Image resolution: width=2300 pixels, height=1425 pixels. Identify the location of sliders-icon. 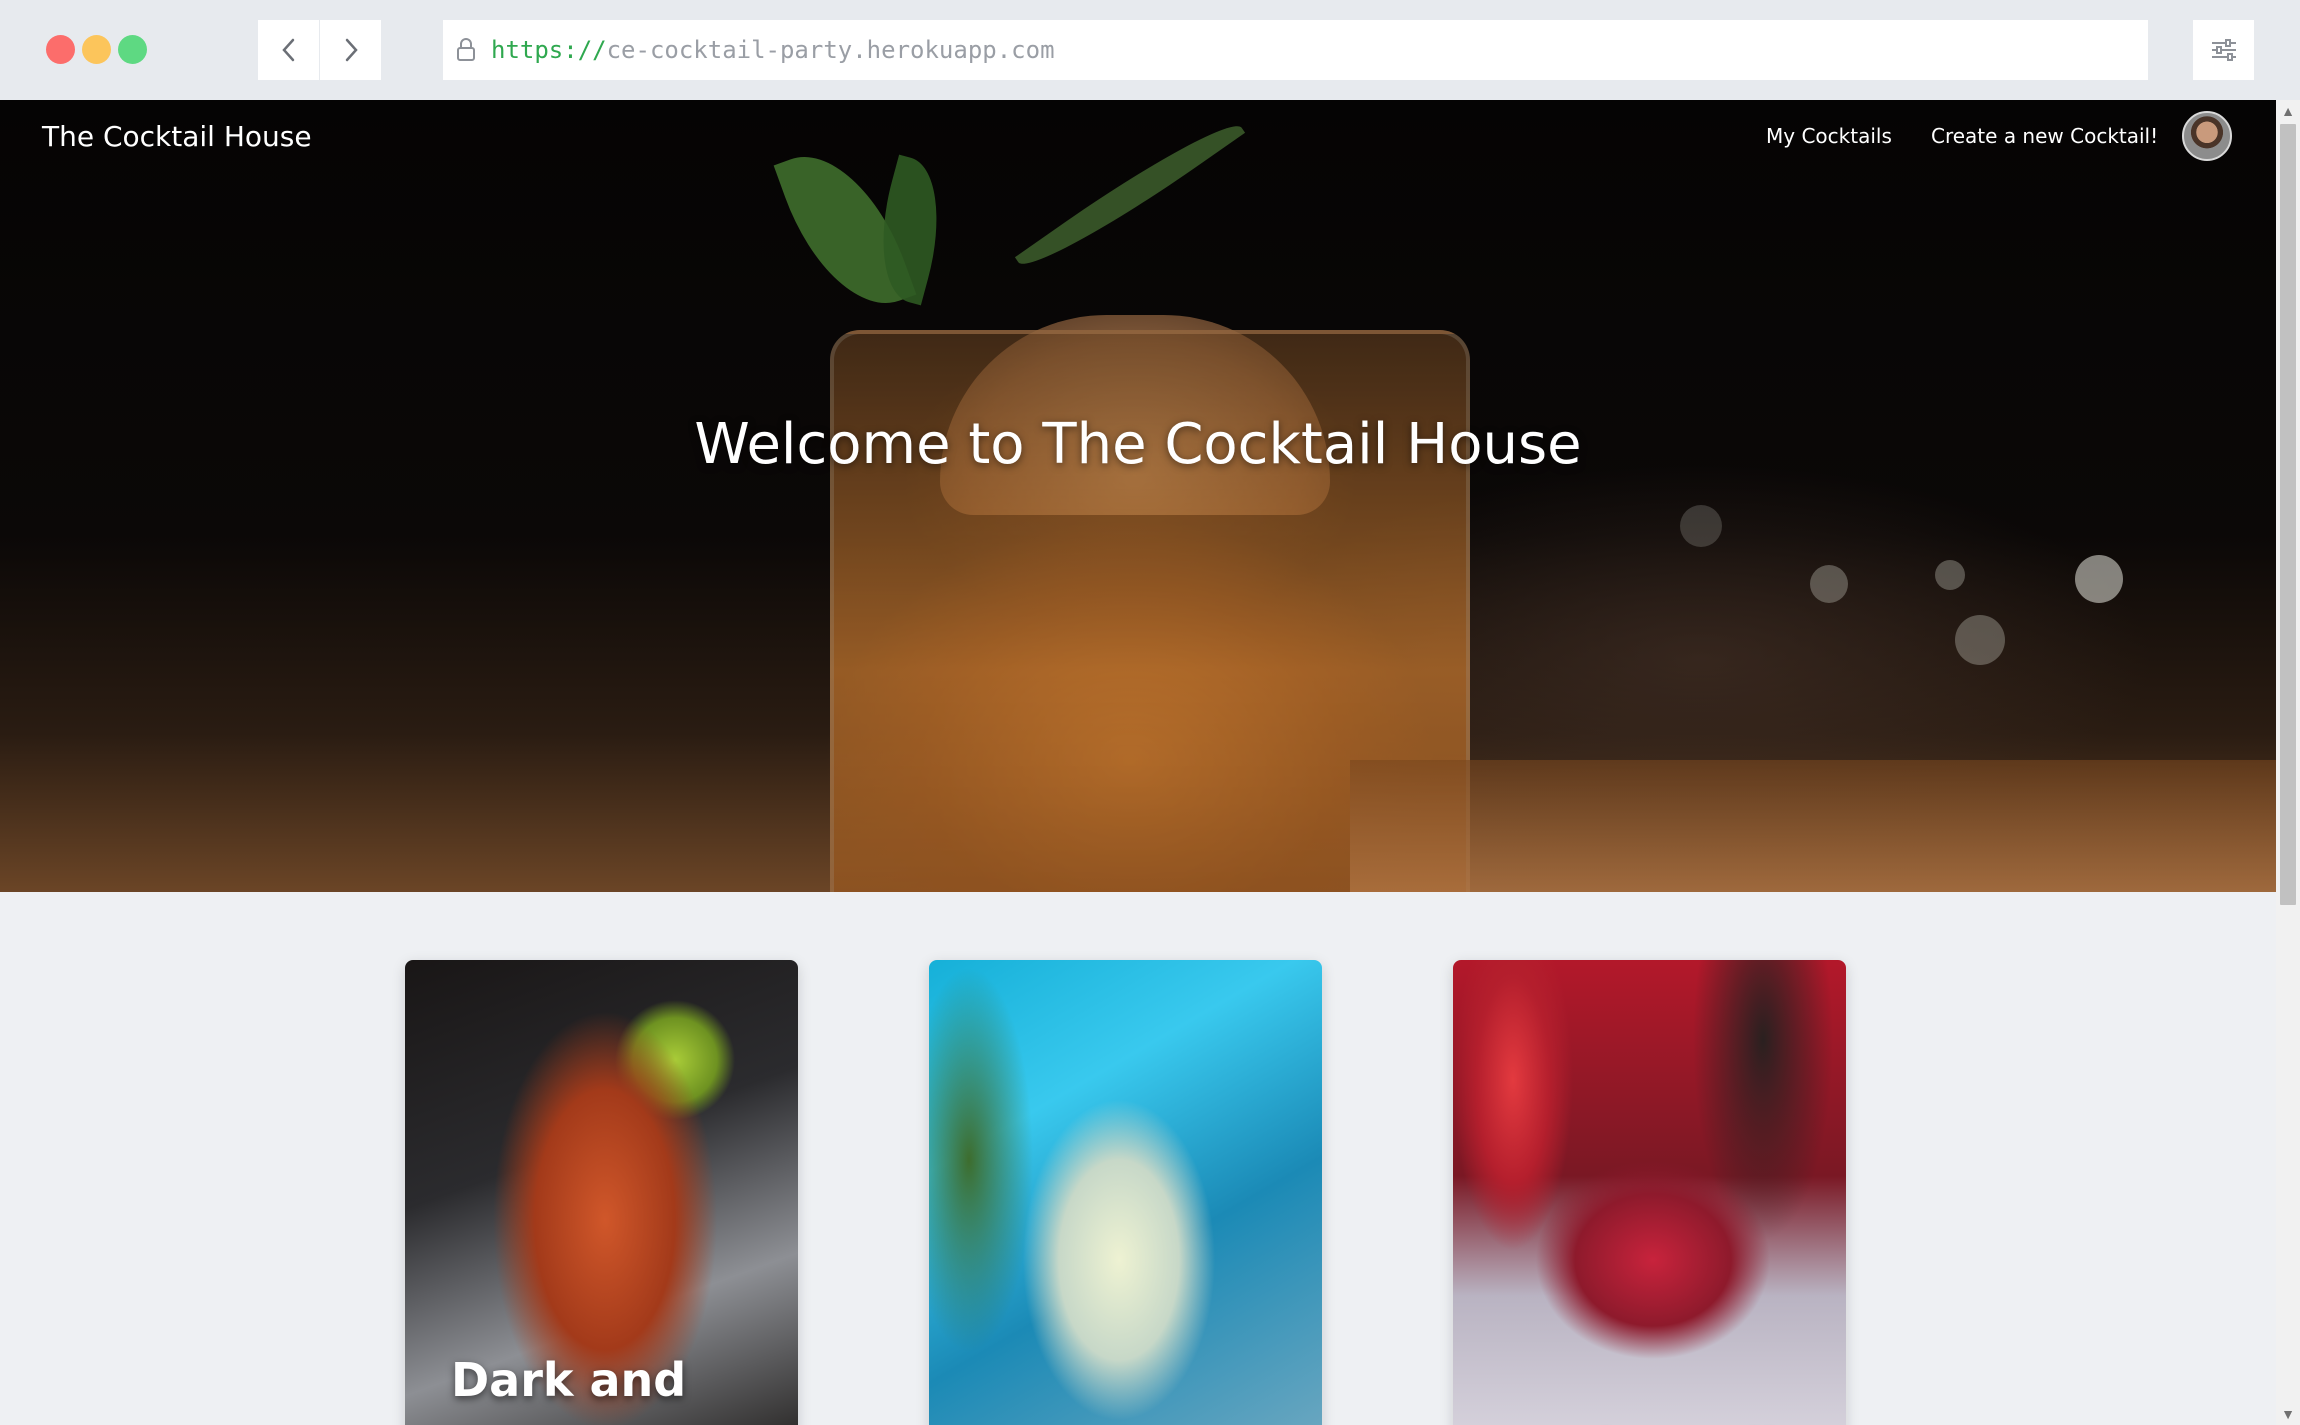
(2223, 50).